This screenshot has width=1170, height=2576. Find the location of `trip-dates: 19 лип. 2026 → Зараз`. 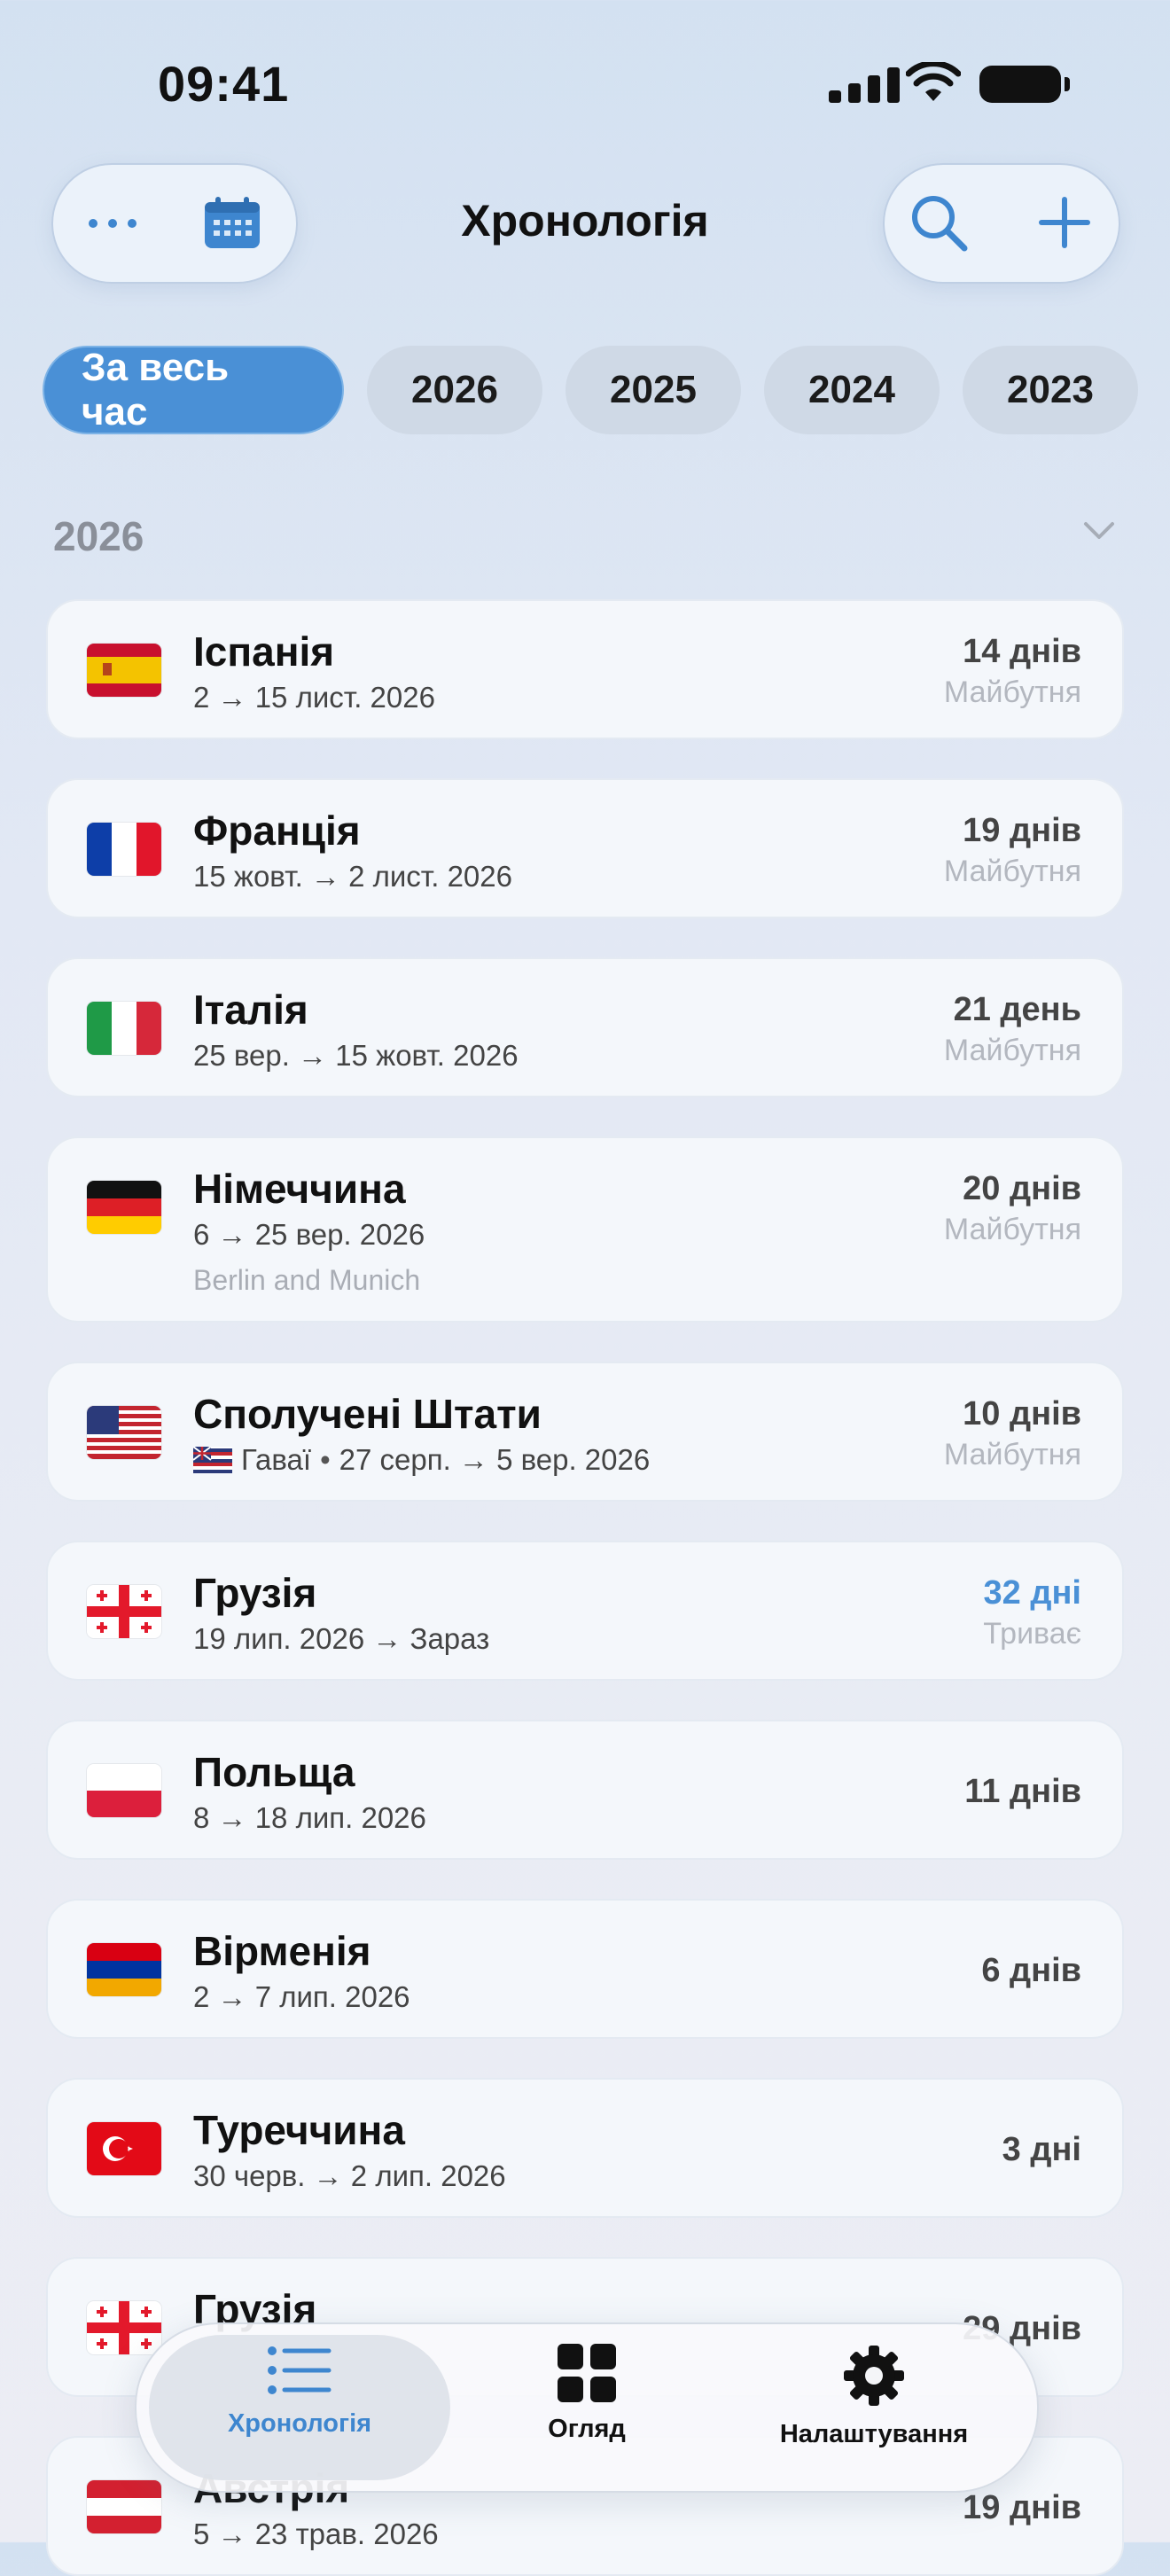

trip-dates: 19 лип. 2026 → Зараз is located at coordinates (341, 1639).